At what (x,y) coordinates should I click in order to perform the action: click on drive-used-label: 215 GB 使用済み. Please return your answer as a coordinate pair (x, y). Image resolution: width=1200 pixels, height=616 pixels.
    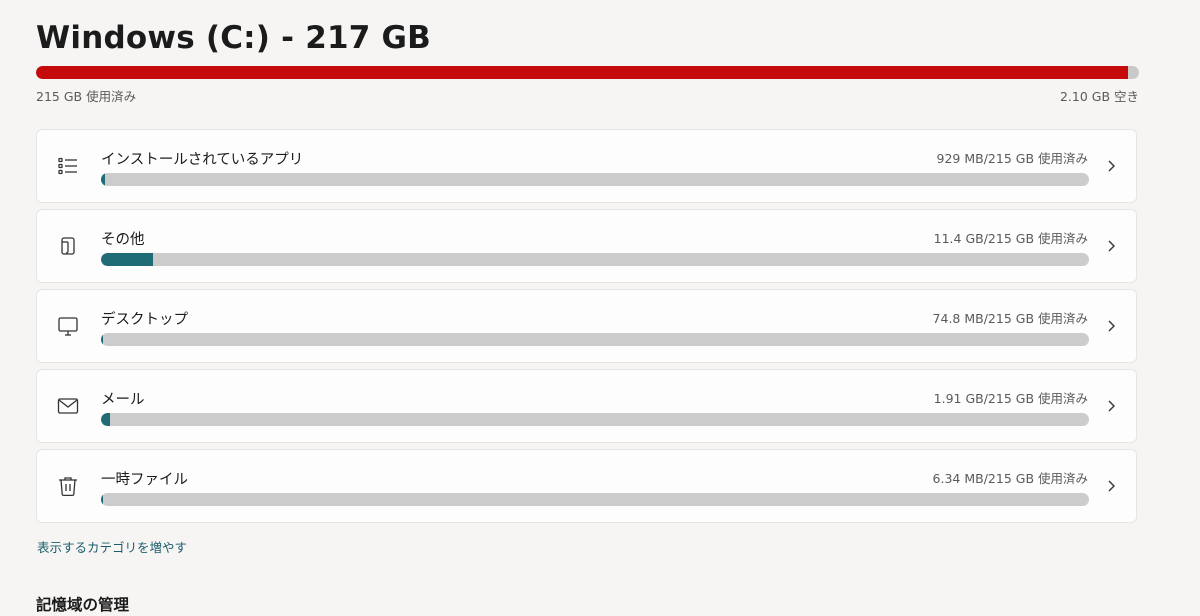
    Looking at the image, I should click on (86, 96).